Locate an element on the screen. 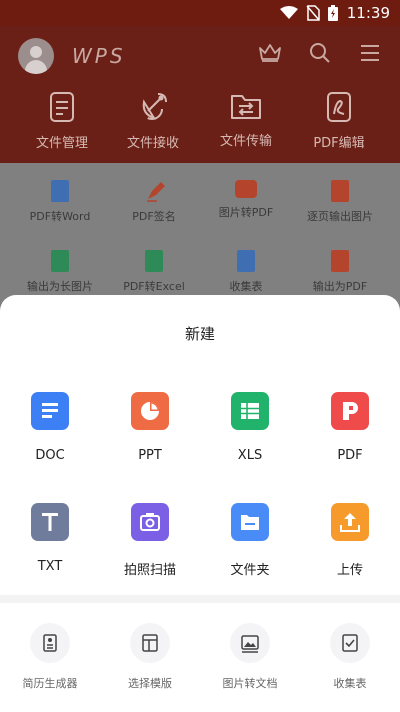  choose-template-button: 选择模版 is located at coordinates (150, 657).